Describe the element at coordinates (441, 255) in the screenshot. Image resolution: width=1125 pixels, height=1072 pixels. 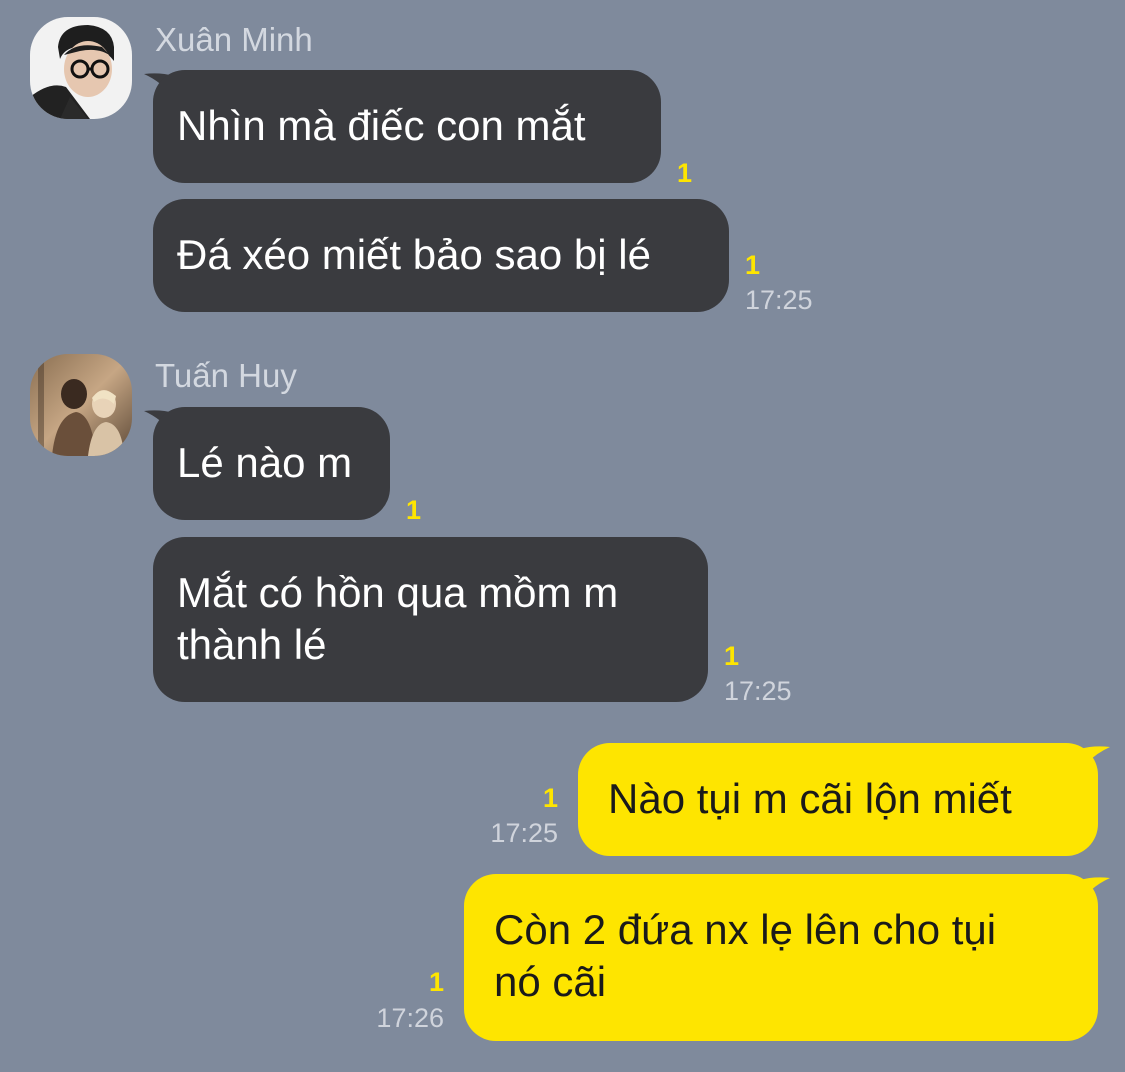
I see `message-bubble: Đá xéo miết bảo sao bị lé` at that location.